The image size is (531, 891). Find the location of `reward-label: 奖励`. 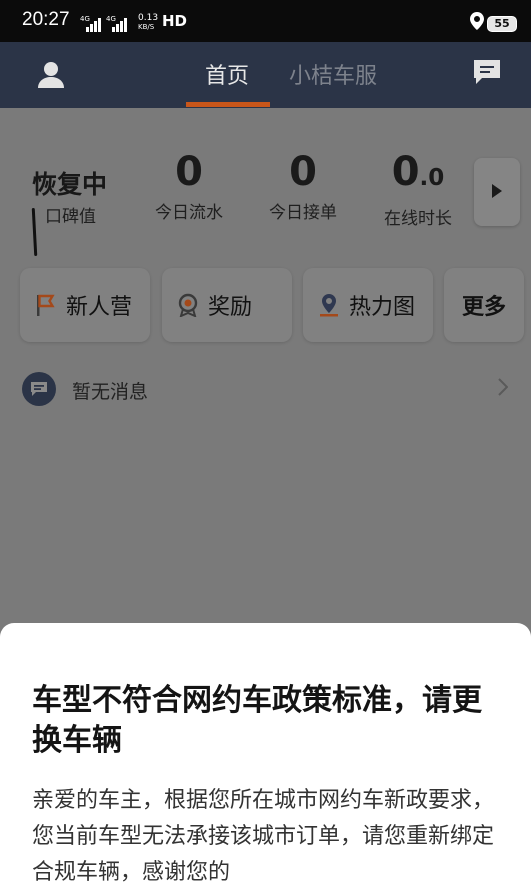

reward-label: 奖励 is located at coordinates (230, 307).